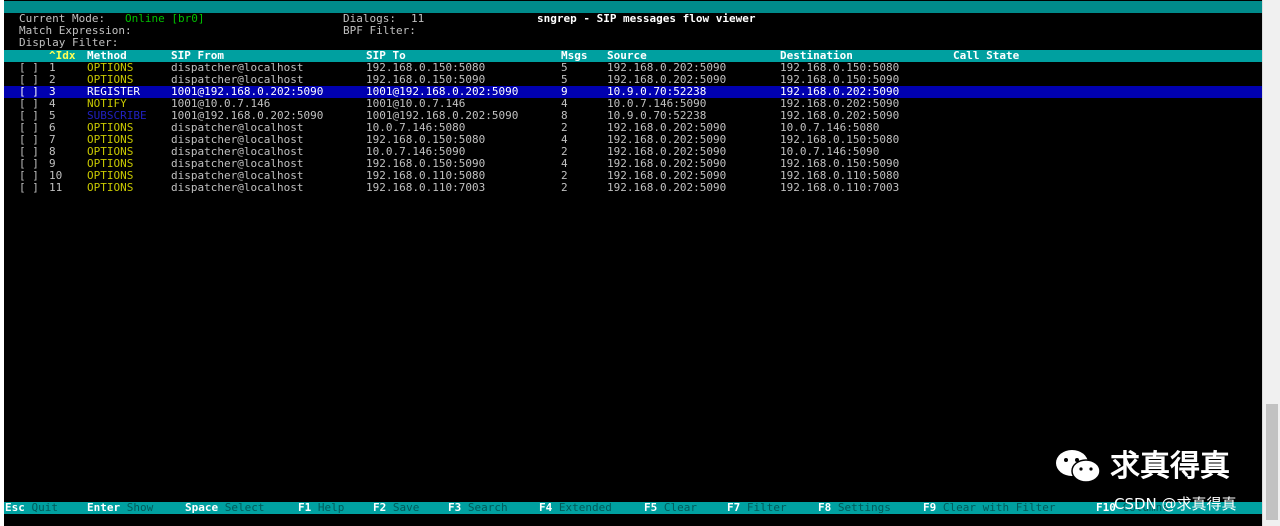 The width and height of the screenshot is (1280, 526). Describe the element at coordinates (165, 18) in the screenshot. I see `current-mode-value: Online [br0]` at that location.